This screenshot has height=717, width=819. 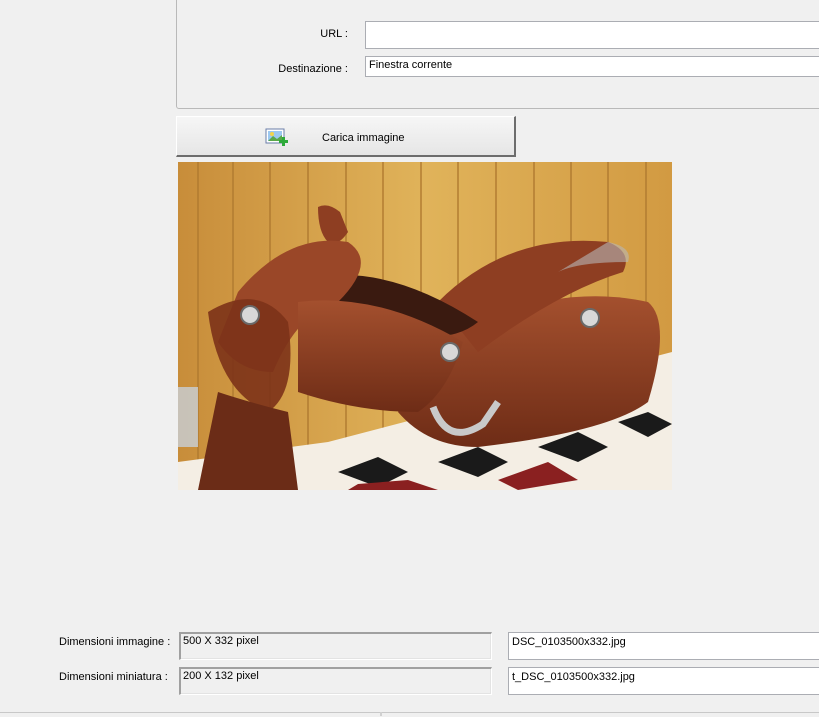 What do you see at coordinates (592, 35) in the screenshot?
I see `url-input` at bounding box center [592, 35].